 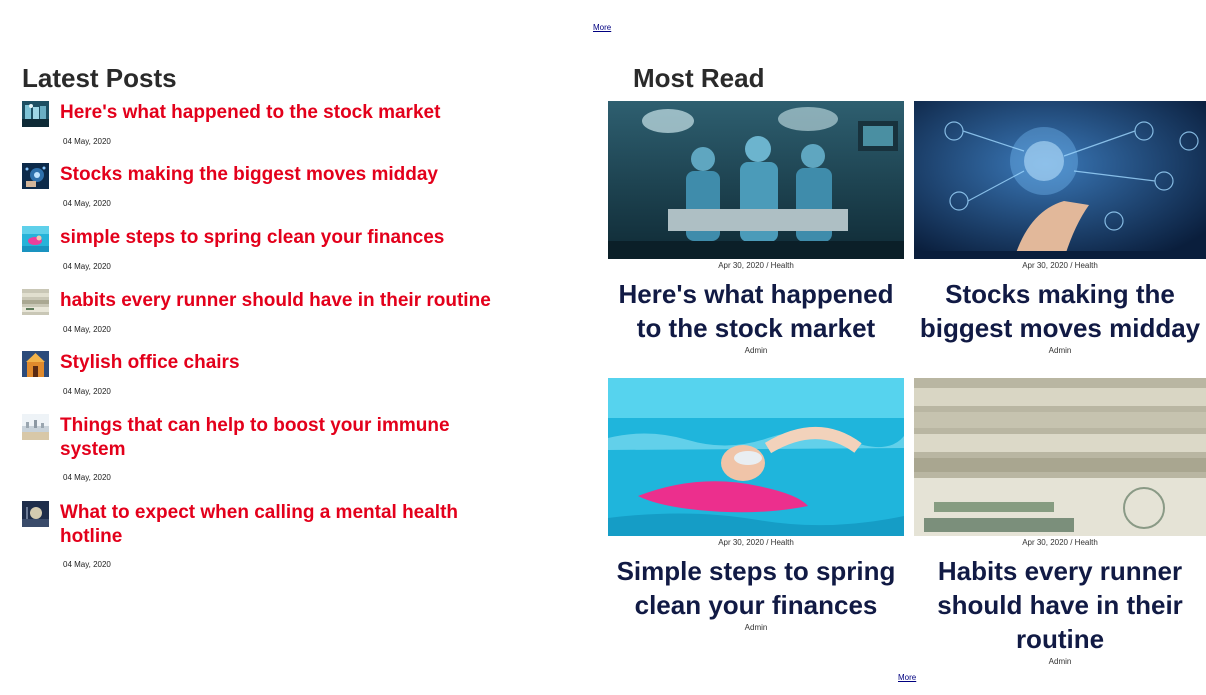 What do you see at coordinates (756, 311) in the screenshot?
I see `card-title: Here's what happened to the stock market` at bounding box center [756, 311].